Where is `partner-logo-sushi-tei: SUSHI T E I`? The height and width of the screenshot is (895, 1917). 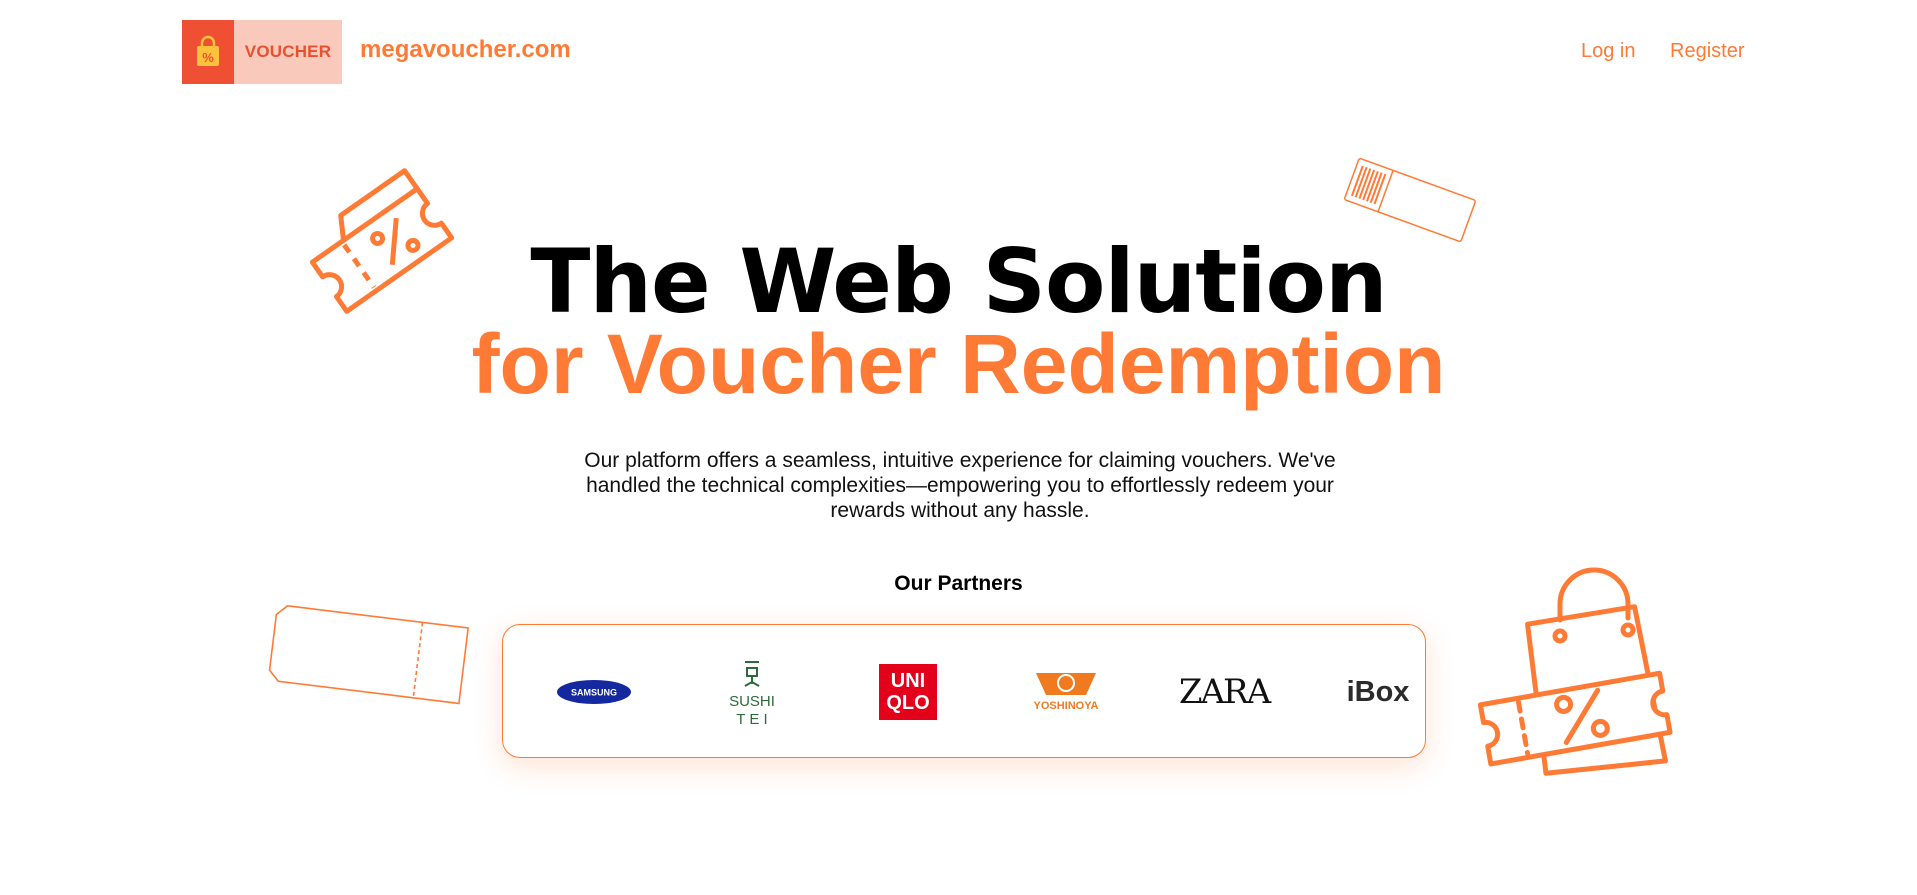
partner-logo-sushi-tei: SUSHI T E I is located at coordinates (752, 692).